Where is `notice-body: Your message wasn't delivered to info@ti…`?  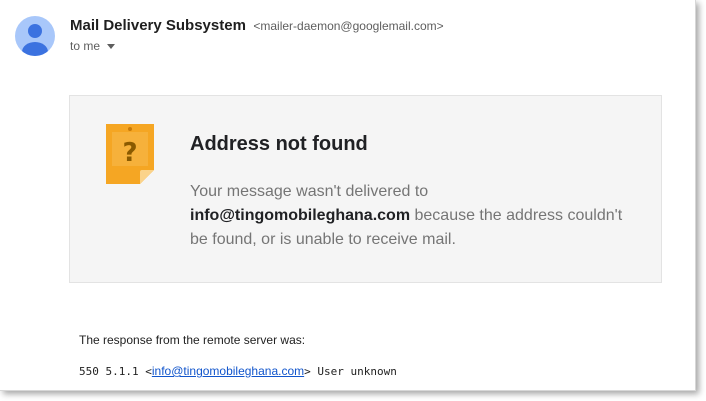 notice-body: Your message wasn't delivered to info@ti… is located at coordinates (415, 216).